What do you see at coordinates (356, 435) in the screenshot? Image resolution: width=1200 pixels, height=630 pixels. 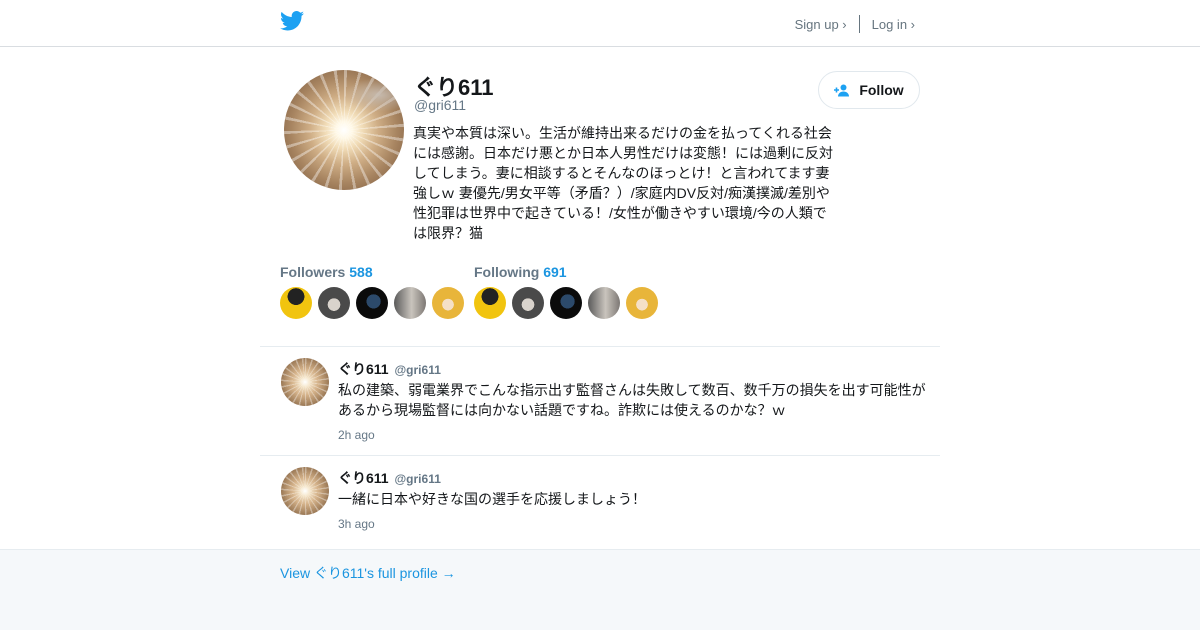 I see `tweet-timestamp: 2h ago` at bounding box center [356, 435].